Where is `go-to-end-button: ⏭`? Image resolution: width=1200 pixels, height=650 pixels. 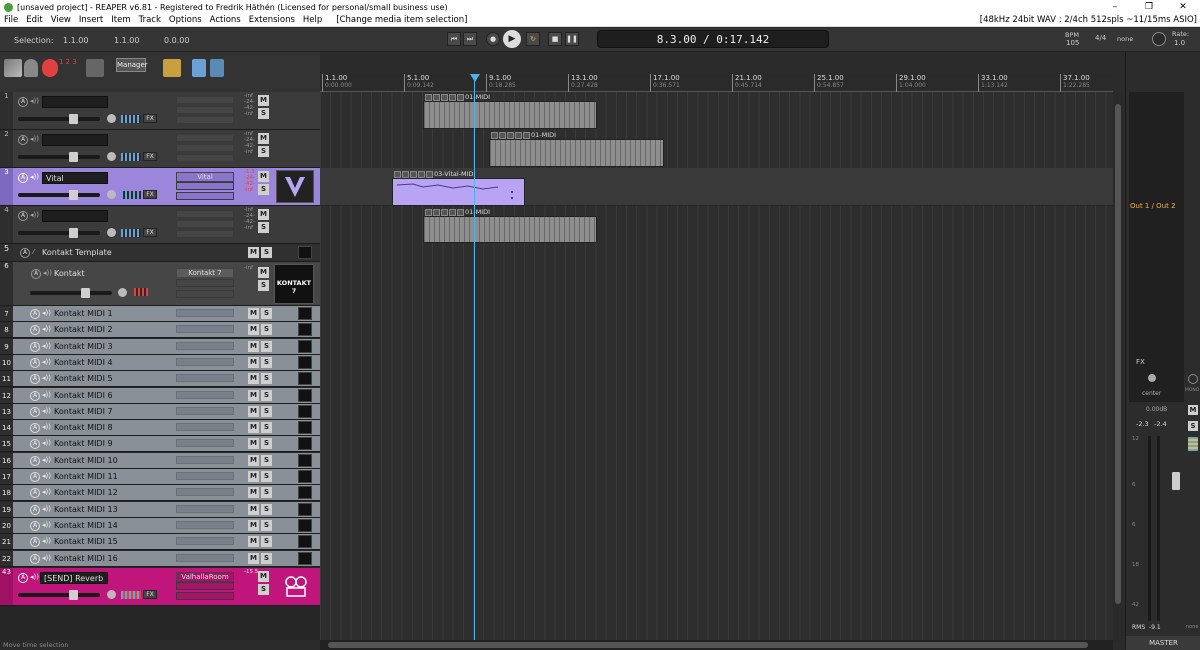 go-to-end-button: ⏭ is located at coordinates (470, 39).